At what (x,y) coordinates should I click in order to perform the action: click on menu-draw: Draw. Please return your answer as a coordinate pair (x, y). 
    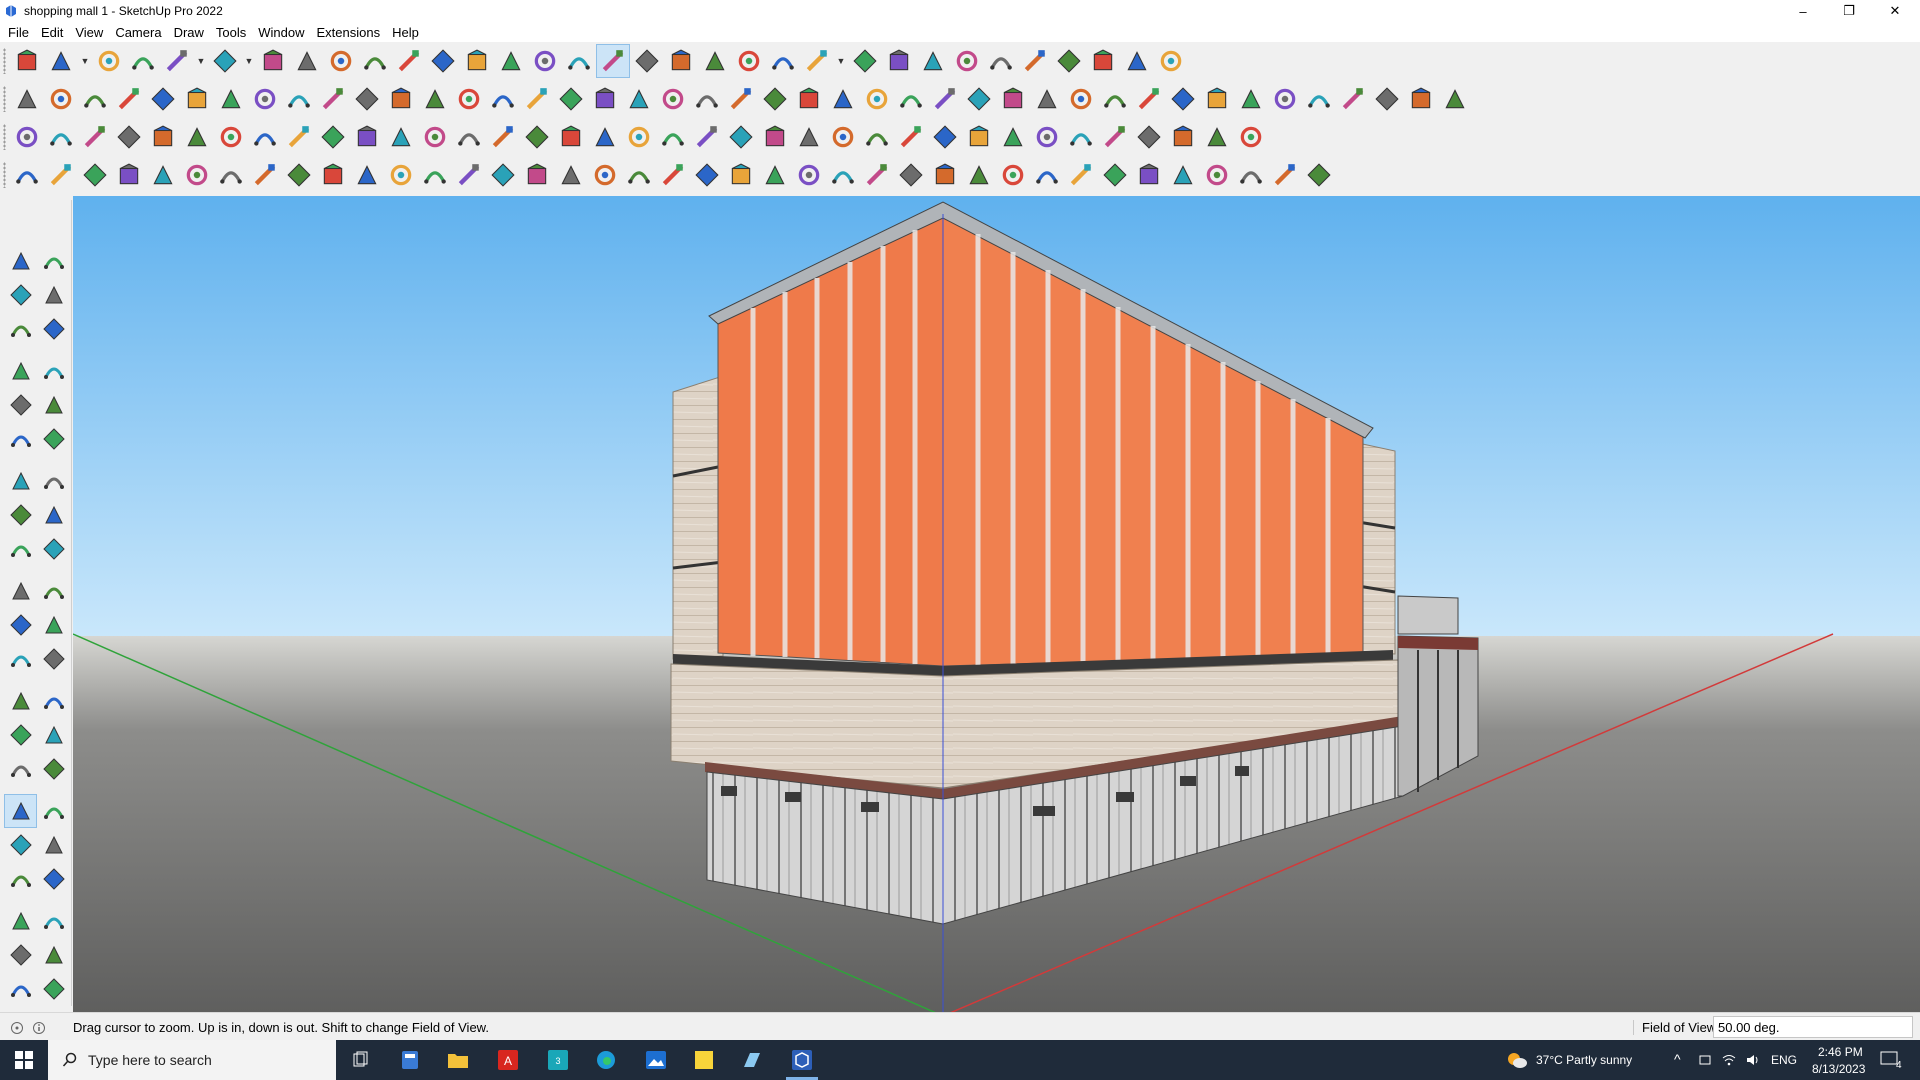
    Looking at the image, I should click on (193, 32).